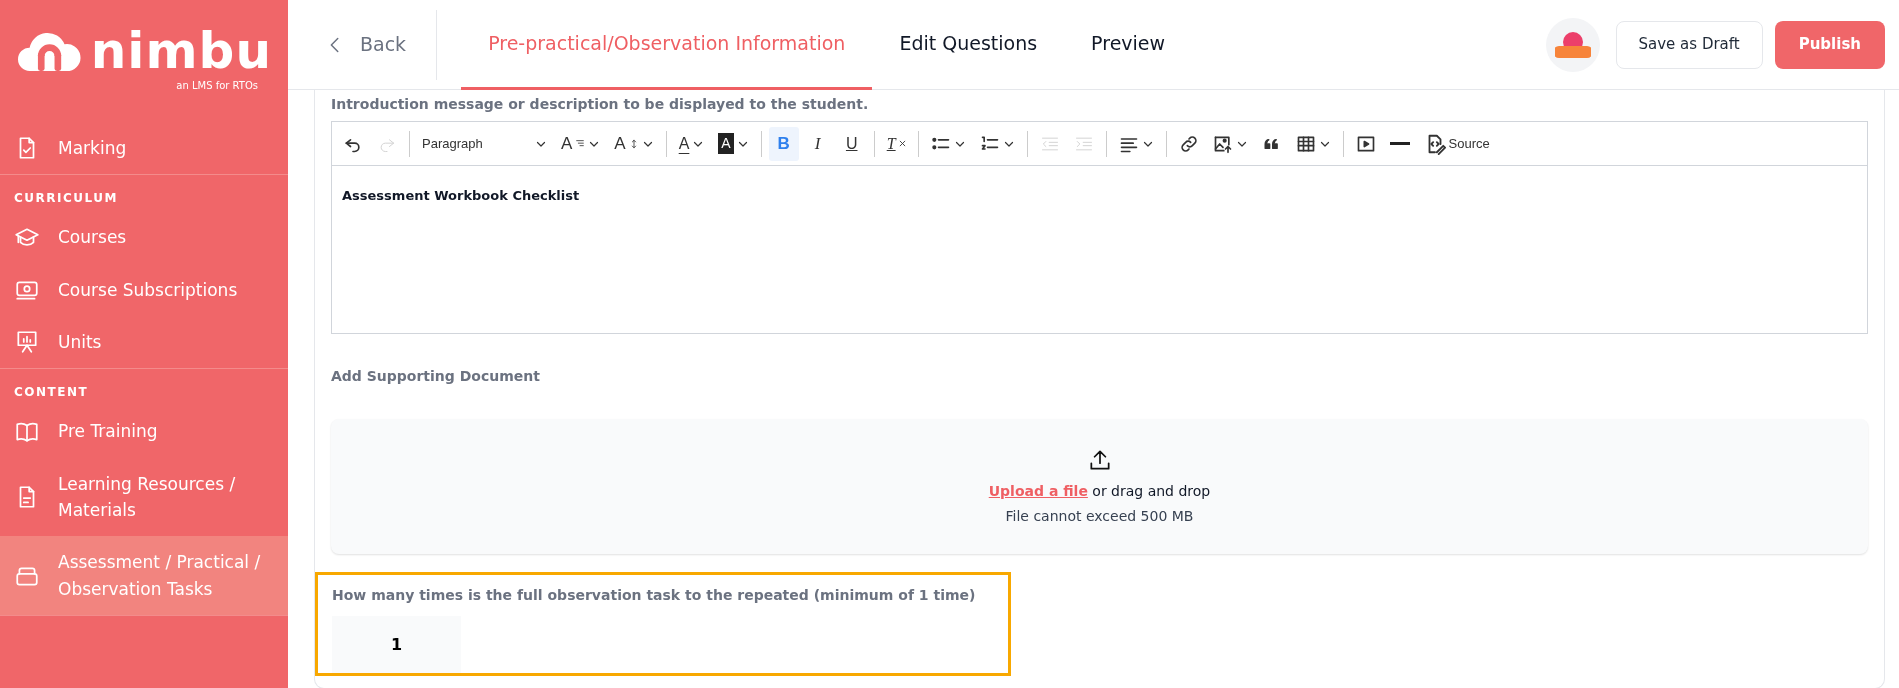 The image size is (1899, 688). I want to click on italic-button: I, so click(817, 143).